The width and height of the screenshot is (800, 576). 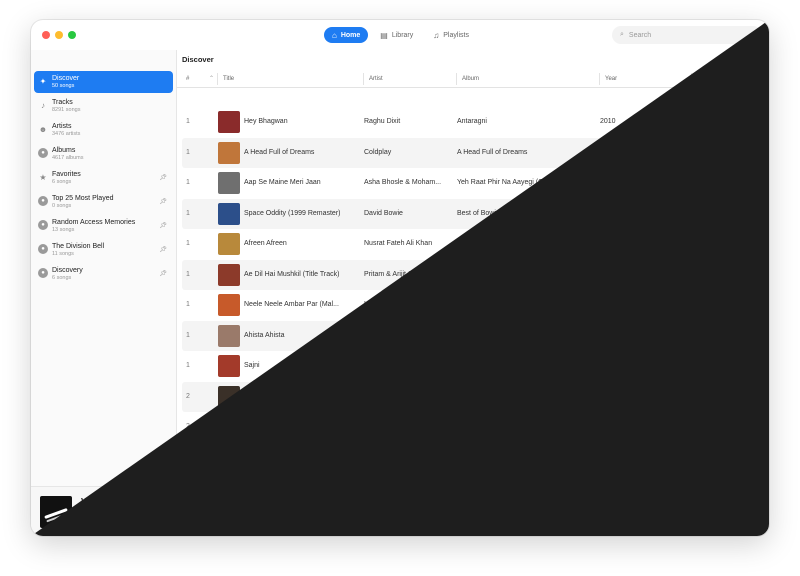 What do you see at coordinates (103, 154) in the screenshot?
I see `sidebar-item-albums: ● Albums 4617 albums` at bounding box center [103, 154].